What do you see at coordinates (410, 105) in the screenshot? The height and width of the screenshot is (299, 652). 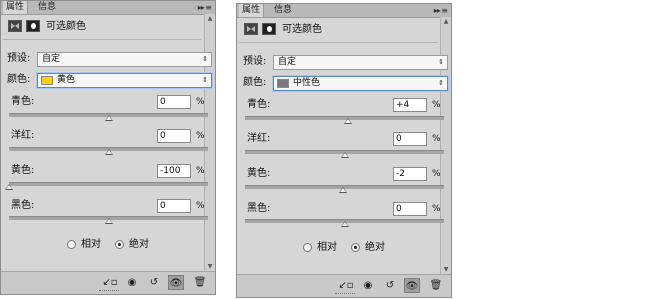 I see `cyan-input: +4` at bounding box center [410, 105].